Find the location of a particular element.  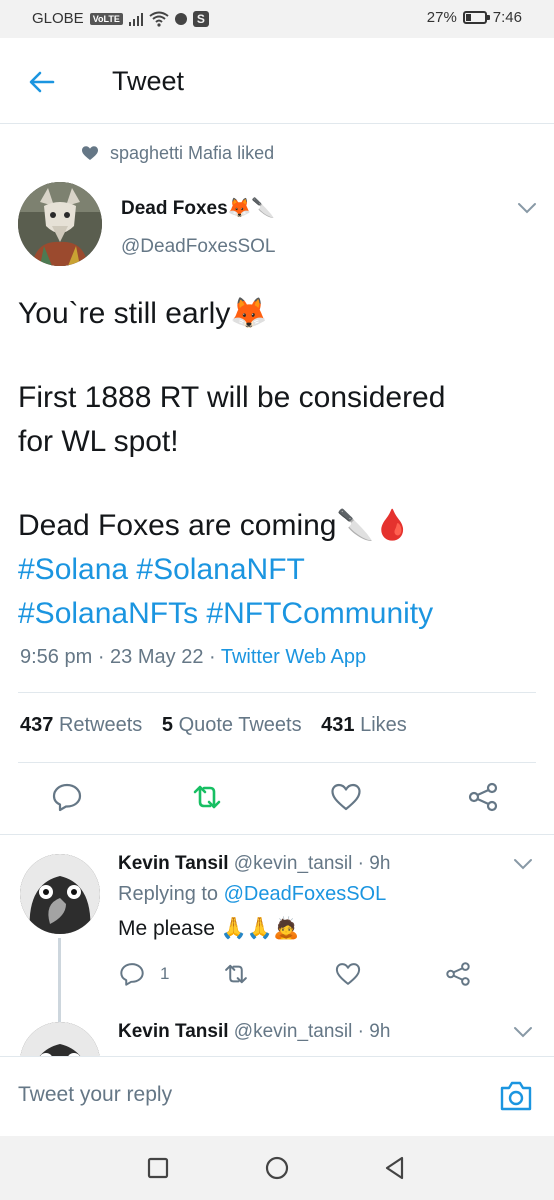

signal-icon is located at coordinates (135, 19).